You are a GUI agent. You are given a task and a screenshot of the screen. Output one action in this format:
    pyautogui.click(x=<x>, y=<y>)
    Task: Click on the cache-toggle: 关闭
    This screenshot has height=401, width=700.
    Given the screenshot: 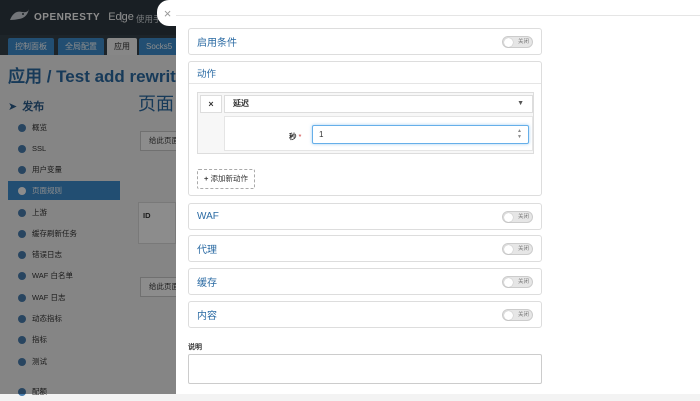 What is the action you would take?
    pyautogui.click(x=517, y=281)
    